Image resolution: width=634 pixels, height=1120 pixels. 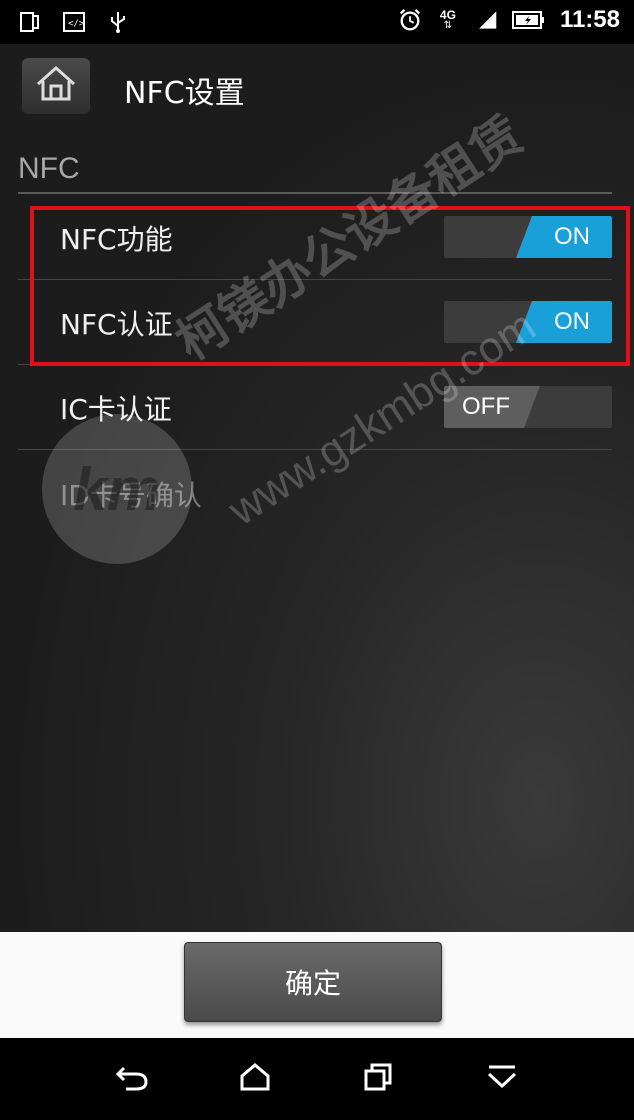 I want to click on section-title: NFC, so click(x=49, y=168).